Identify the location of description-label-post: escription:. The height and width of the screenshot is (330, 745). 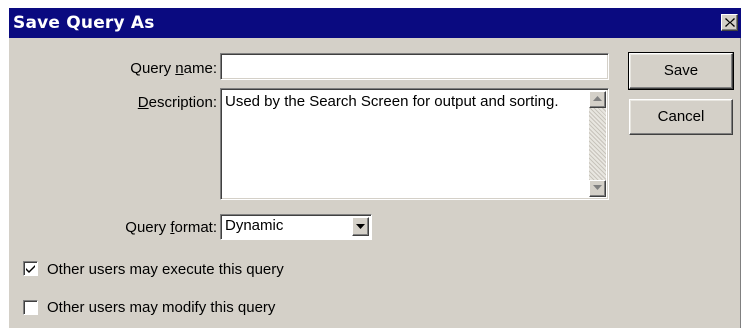
(182, 102).